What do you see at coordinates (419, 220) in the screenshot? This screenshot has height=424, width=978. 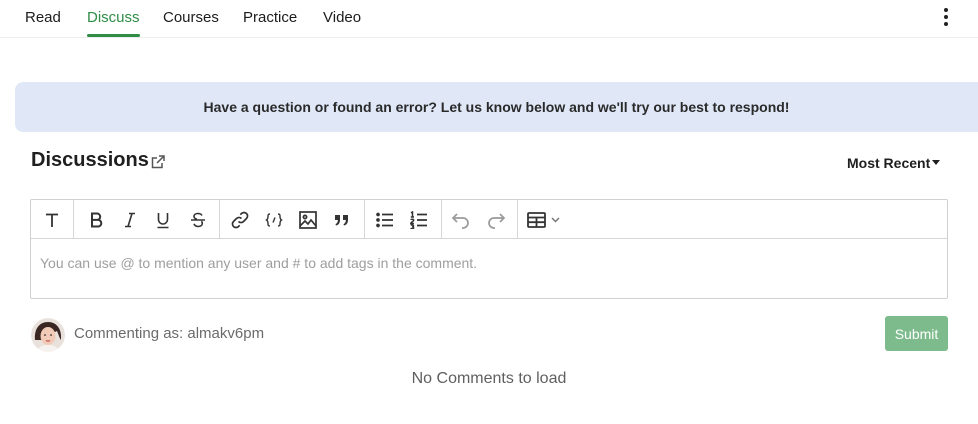 I see `numbered-list-icon` at bounding box center [419, 220].